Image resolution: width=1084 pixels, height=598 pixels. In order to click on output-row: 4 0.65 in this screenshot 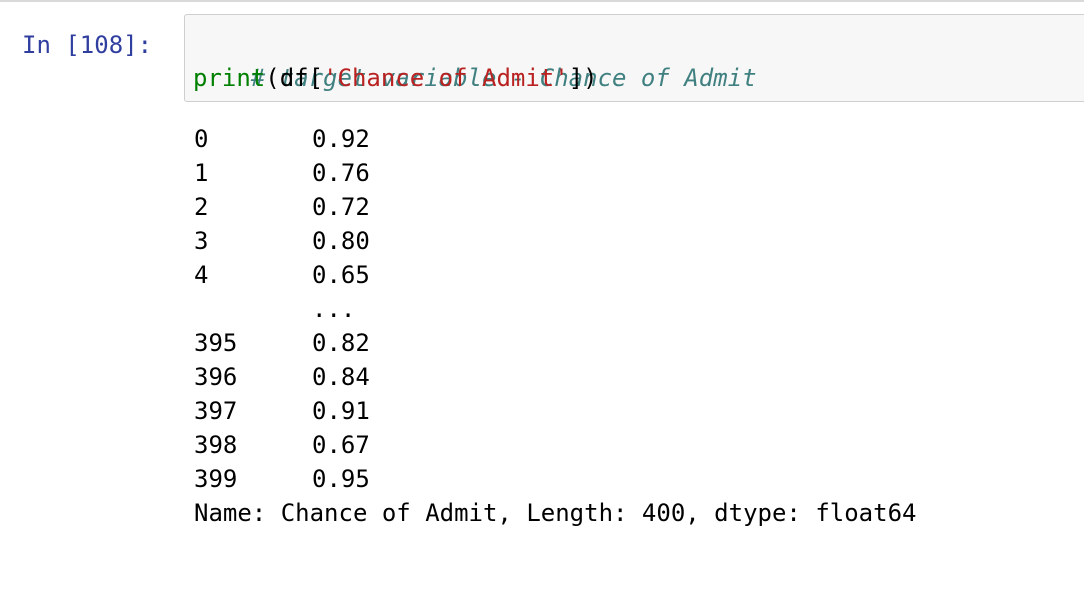, I will do `click(555, 275)`.